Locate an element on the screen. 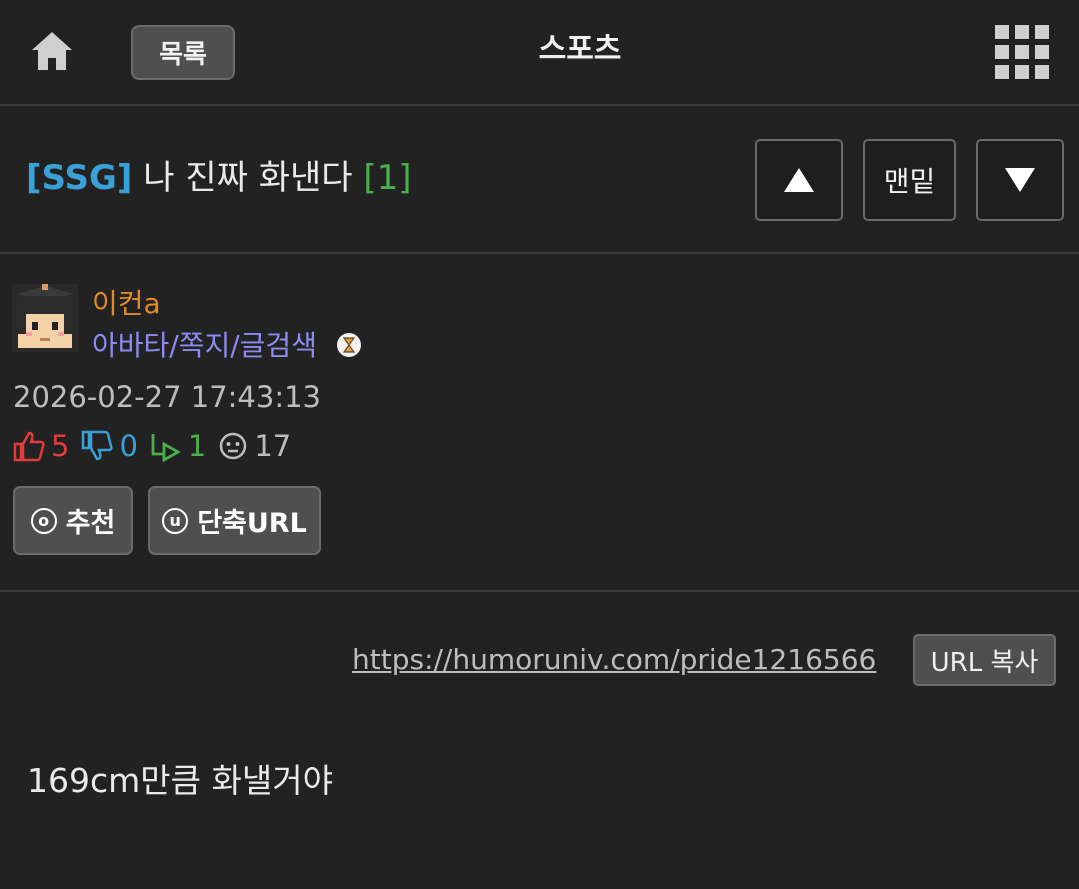 The image size is (1079, 889). scroll-bottom-button: 맨밑 is located at coordinates (909, 180).